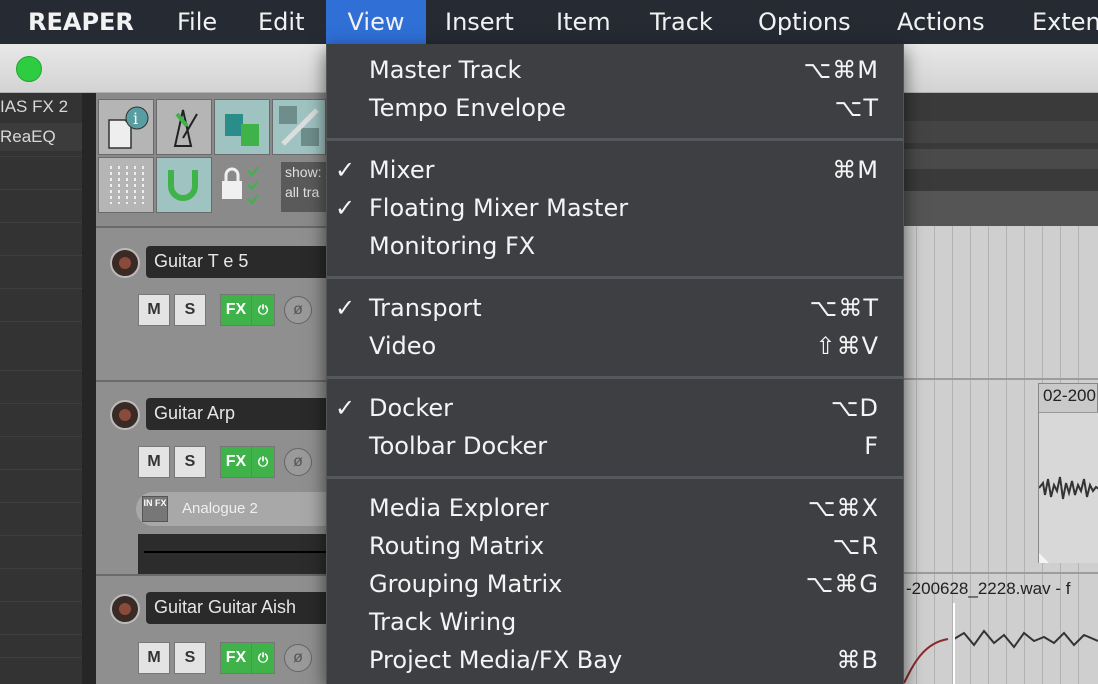 This screenshot has width=1098, height=684. What do you see at coordinates (89, 388) in the screenshot?
I see `panel-splitter` at bounding box center [89, 388].